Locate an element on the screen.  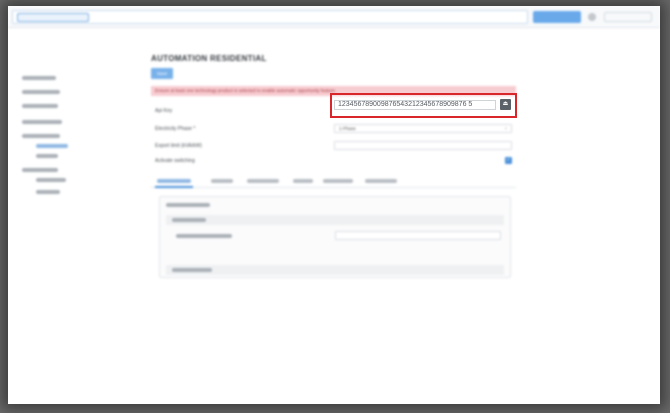
export-limit-input is located at coordinates (423, 145).